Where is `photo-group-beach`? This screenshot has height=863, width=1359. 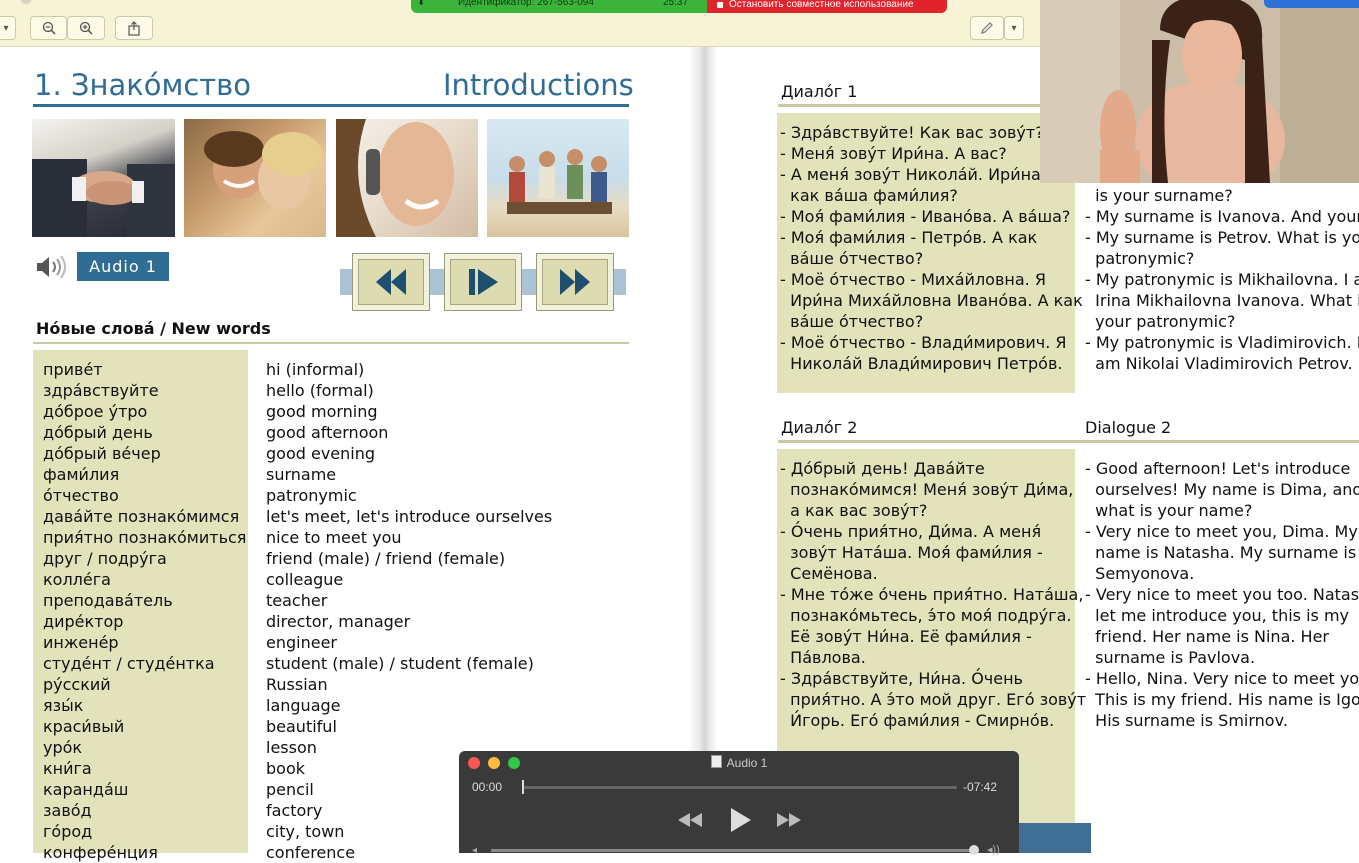
photo-group-beach is located at coordinates (558, 178).